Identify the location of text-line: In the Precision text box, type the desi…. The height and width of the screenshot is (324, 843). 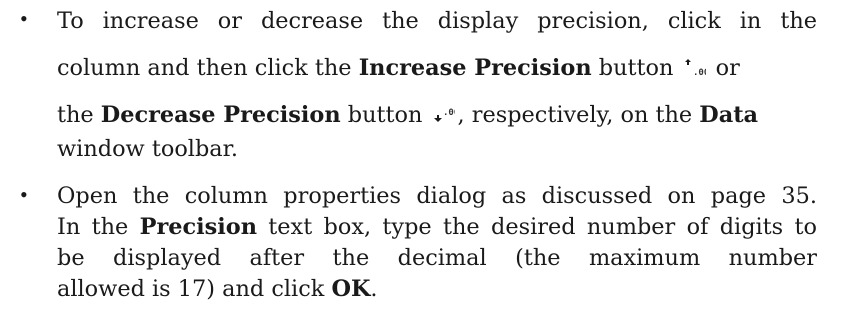
(437, 227).